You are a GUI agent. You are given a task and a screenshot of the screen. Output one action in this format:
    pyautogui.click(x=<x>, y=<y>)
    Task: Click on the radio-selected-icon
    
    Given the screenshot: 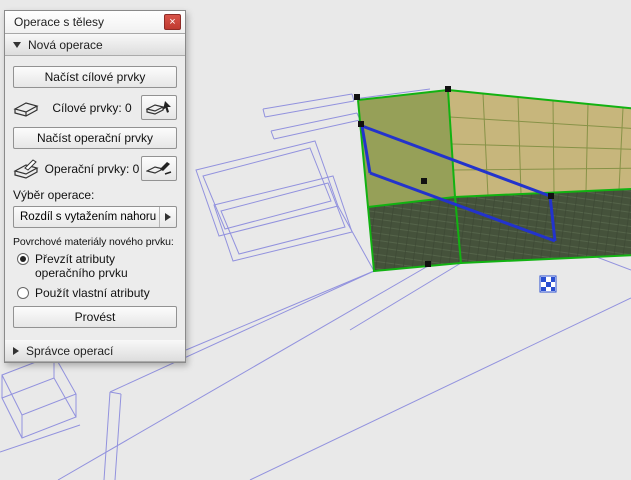 What is the action you would take?
    pyautogui.click(x=23, y=259)
    